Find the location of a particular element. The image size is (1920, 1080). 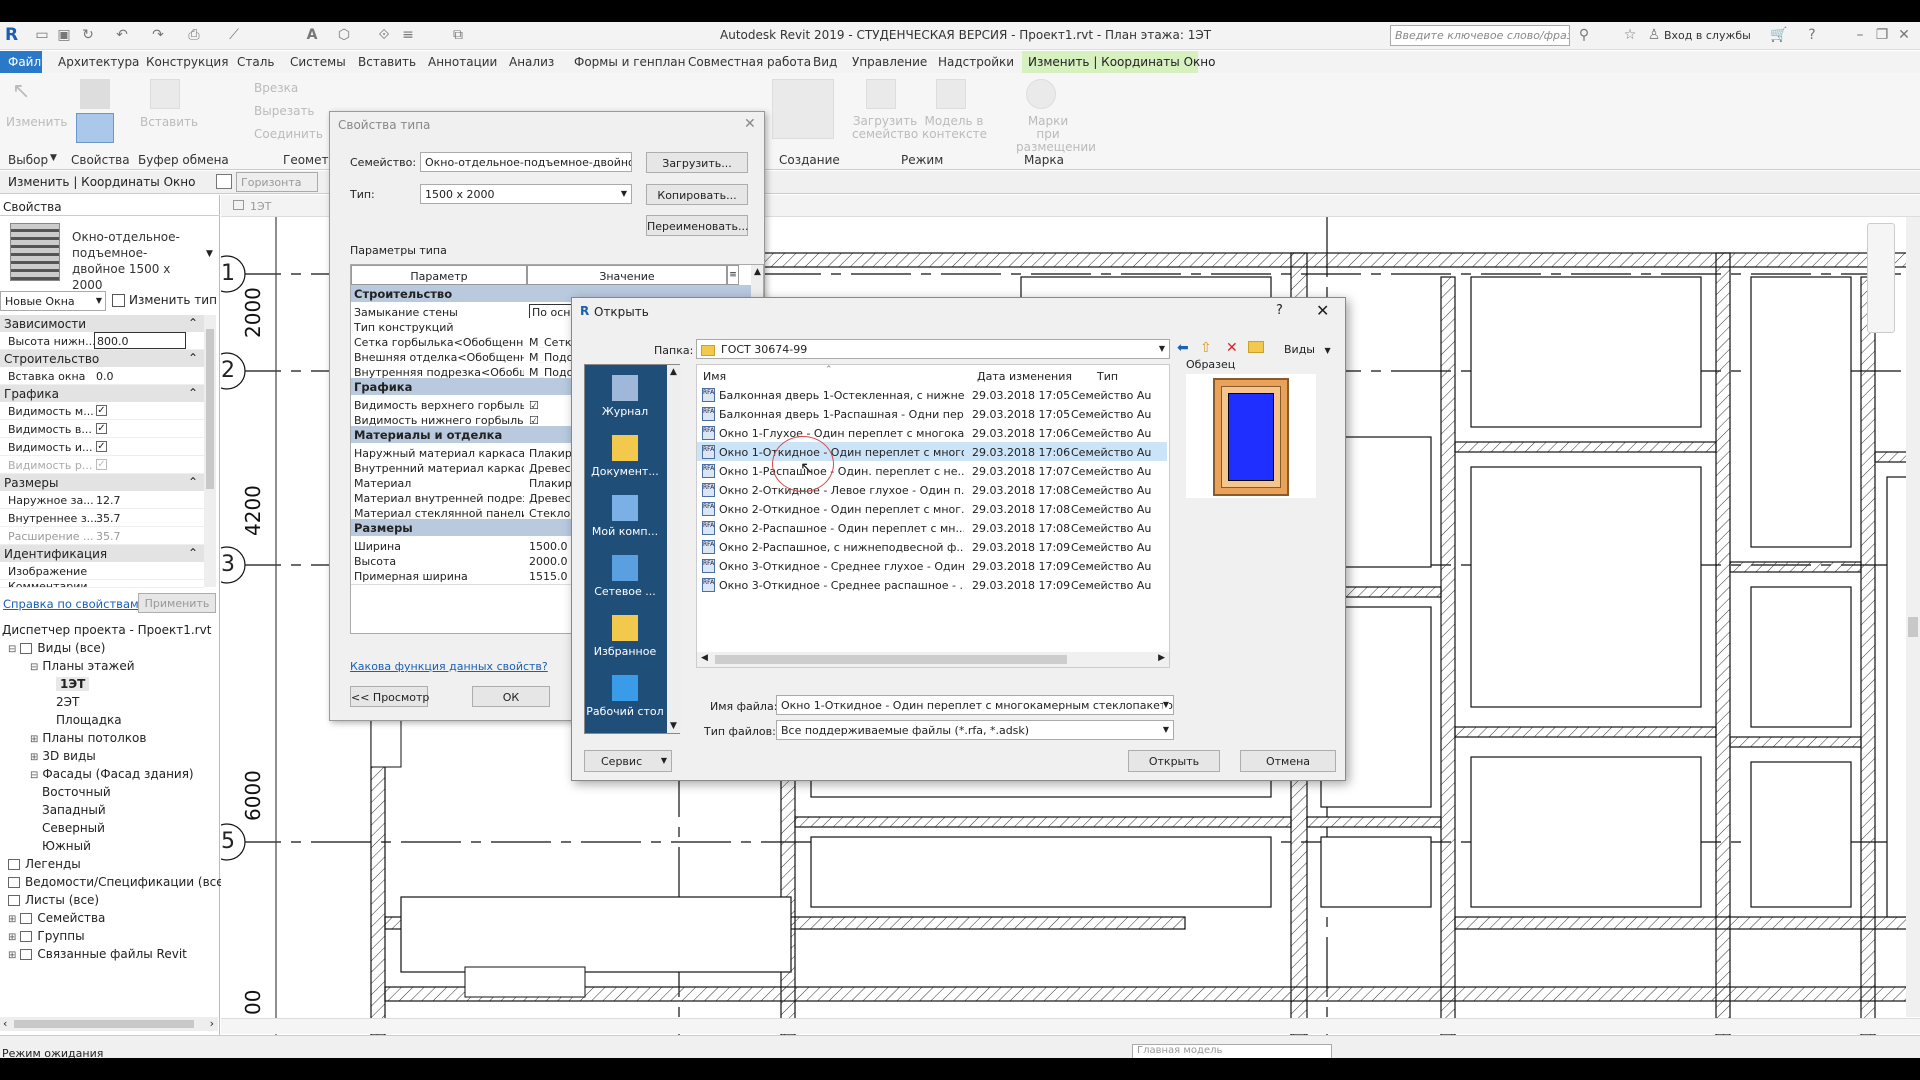

open-button: Открыть is located at coordinates (1174, 761).